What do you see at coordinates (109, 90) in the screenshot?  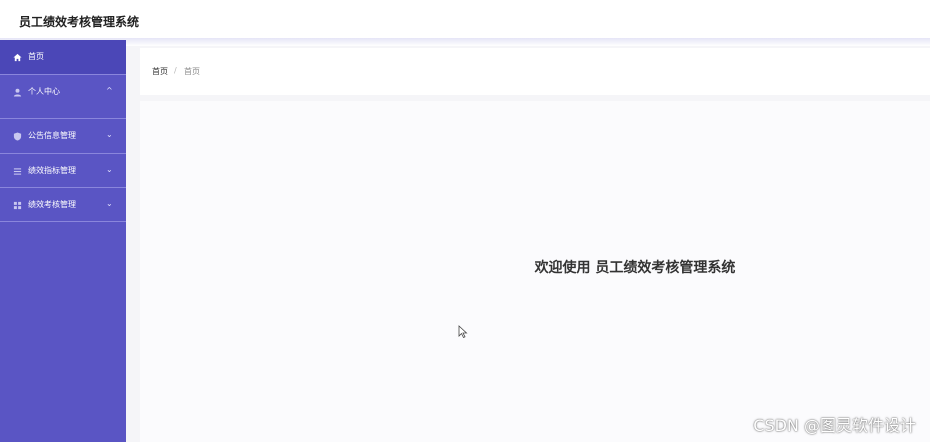 I see `chevron-up-icon: ^` at bounding box center [109, 90].